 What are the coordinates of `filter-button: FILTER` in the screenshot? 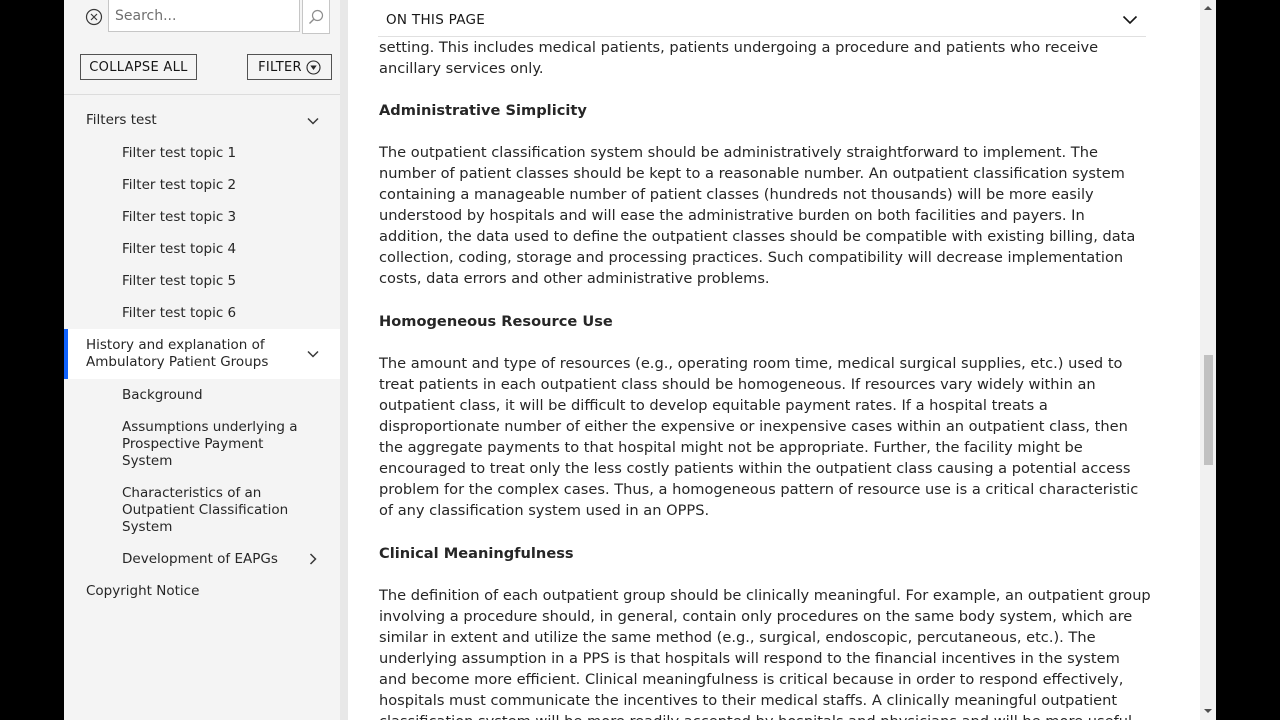 It's located at (289, 67).